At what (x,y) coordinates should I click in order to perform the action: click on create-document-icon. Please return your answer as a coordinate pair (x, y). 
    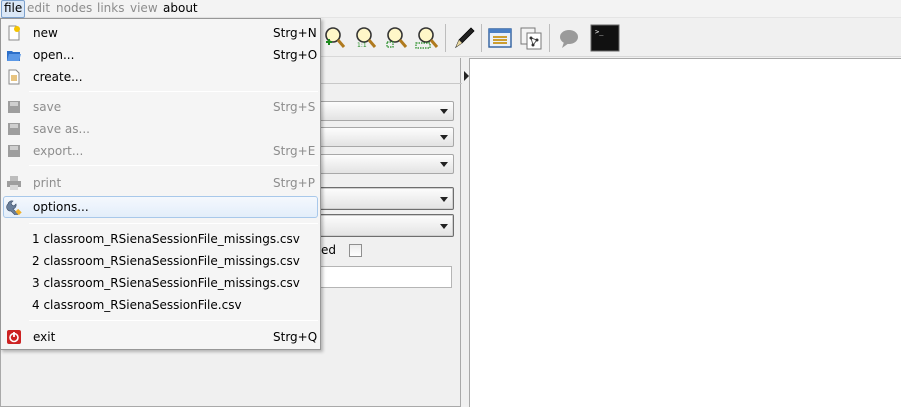
    Looking at the image, I should click on (14, 77).